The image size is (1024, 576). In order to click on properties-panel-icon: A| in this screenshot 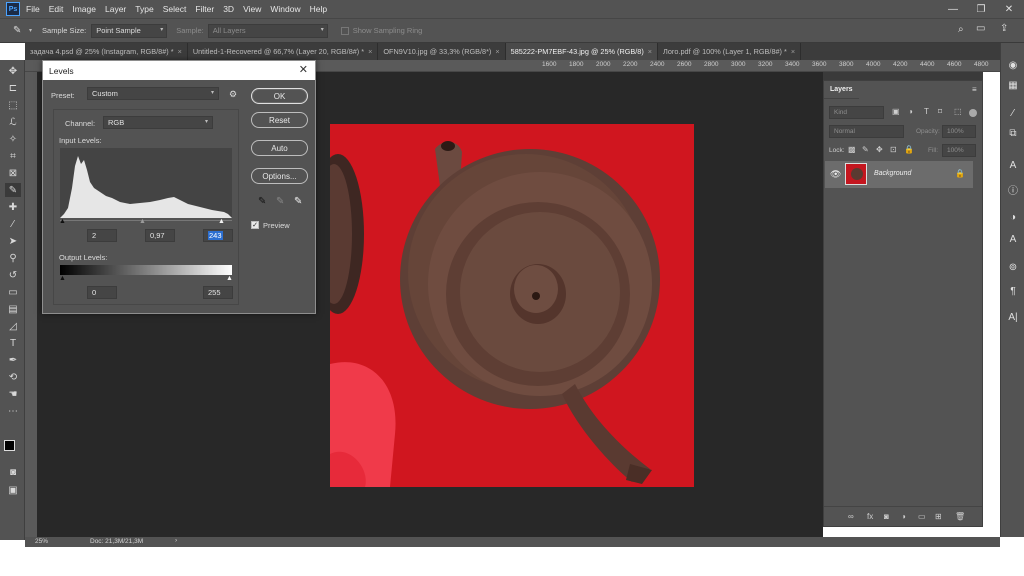, I will do `click(1013, 317)`.